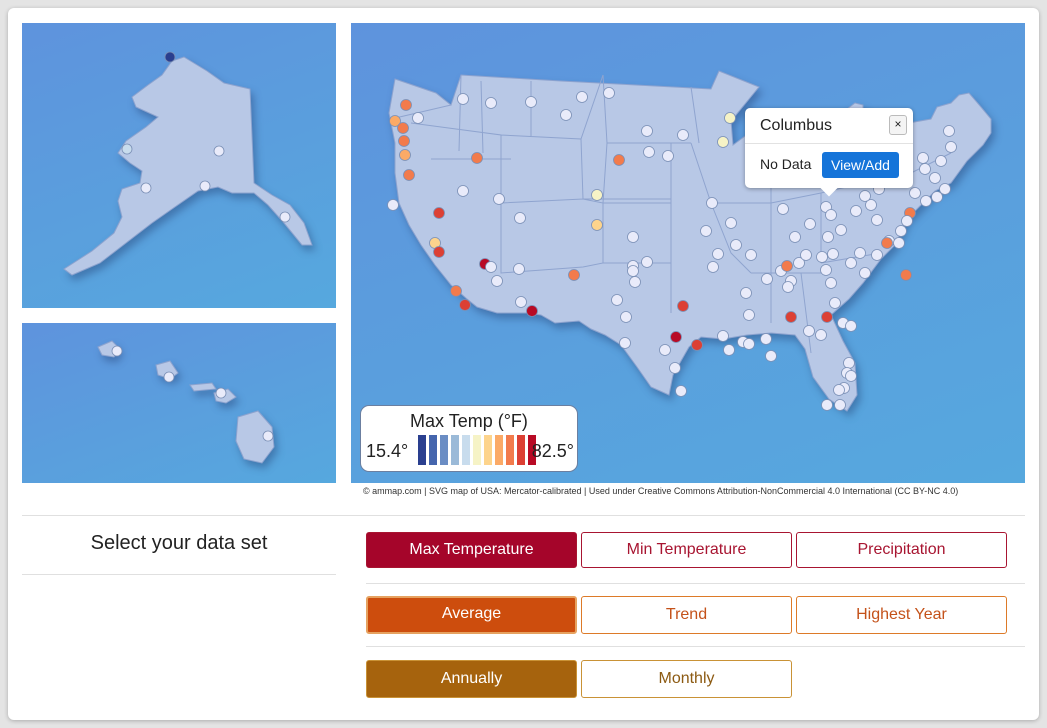 This screenshot has width=1047, height=728. I want to click on dataset-button-max-temperature: Max Temperature, so click(471, 550).